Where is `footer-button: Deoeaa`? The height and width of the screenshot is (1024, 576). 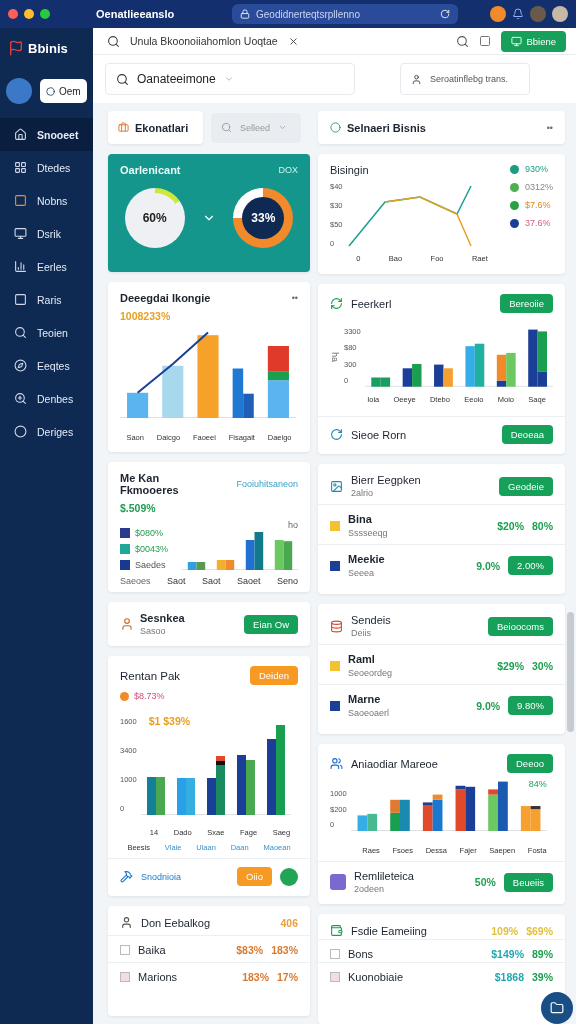
footer-button: Deoeaa is located at coordinates (527, 434).